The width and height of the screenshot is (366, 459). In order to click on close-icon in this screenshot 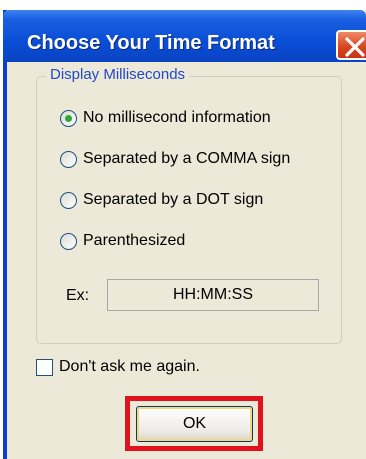, I will do `click(355, 47)`.